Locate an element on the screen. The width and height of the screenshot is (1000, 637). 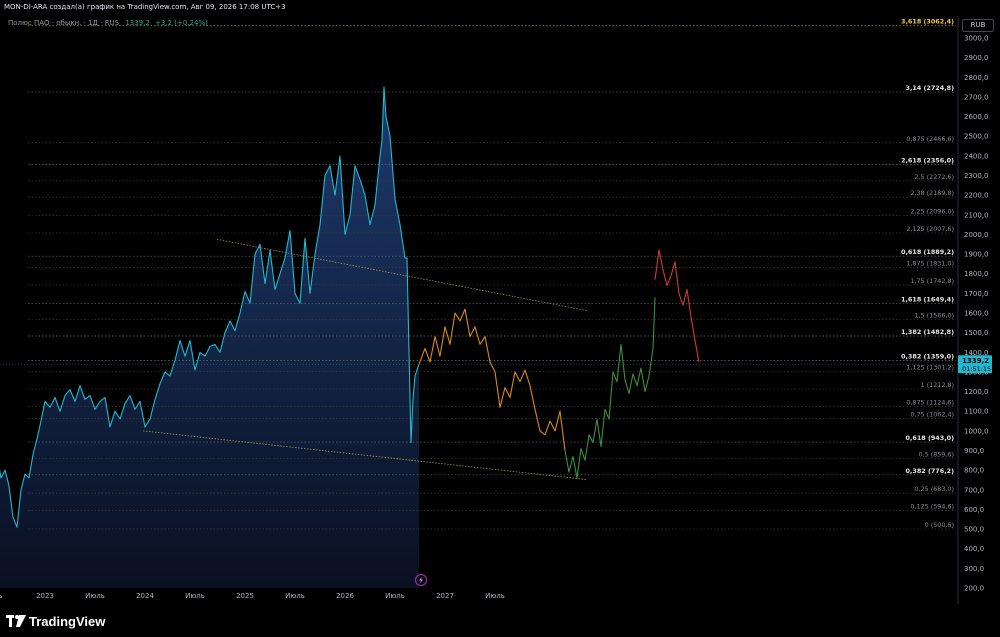
y-tick-label: 1900,0 is located at coordinates (976, 255).